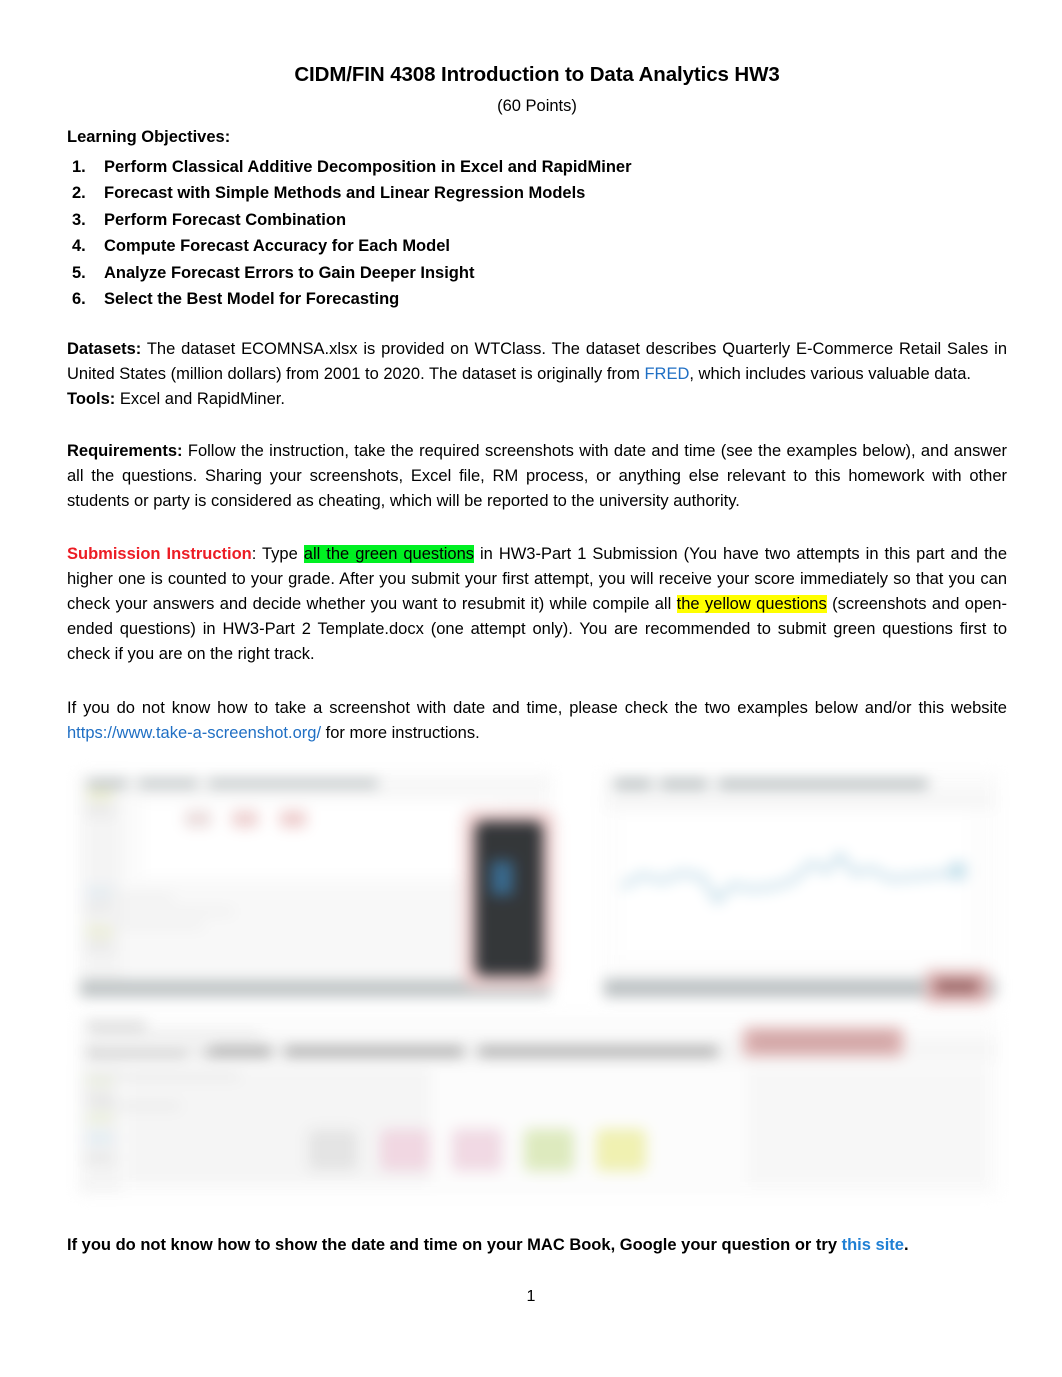 Image resolution: width=1062 pixels, height=1377 pixels. Describe the element at coordinates (79, 193) in the screenshot. I see `list-item-number: 2.` at that location.